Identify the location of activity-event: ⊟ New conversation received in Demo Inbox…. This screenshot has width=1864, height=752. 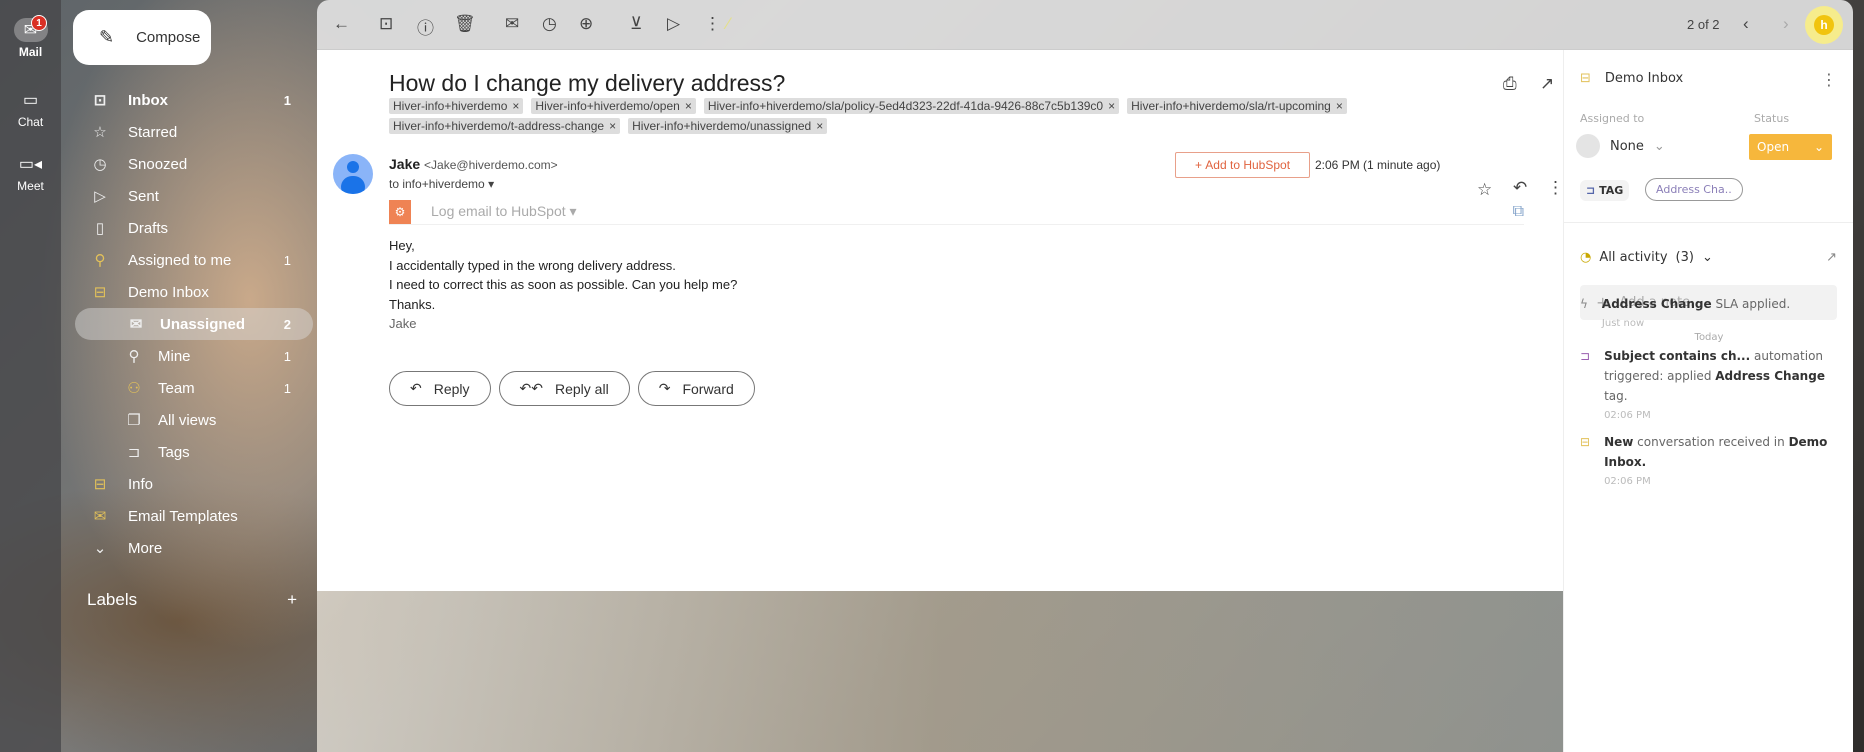
(1710, 462).